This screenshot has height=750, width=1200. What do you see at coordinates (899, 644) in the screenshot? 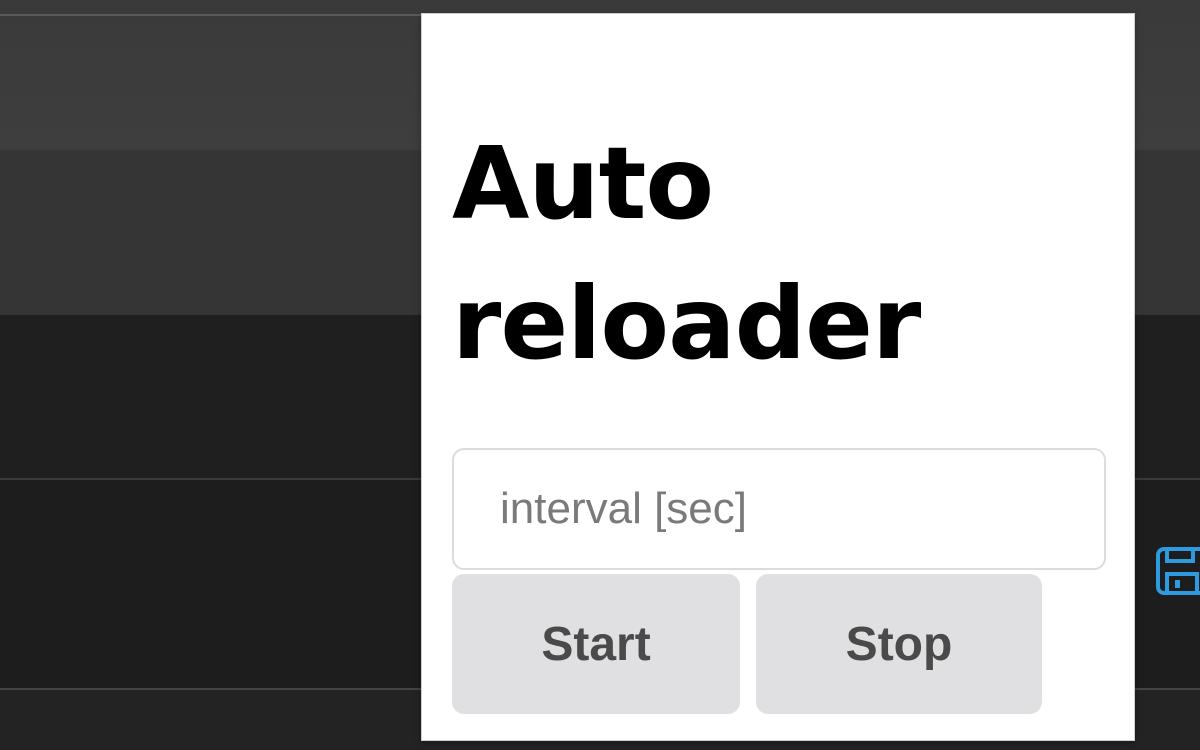
I see `stop-button: Stop` at bounding box center [899, 644].